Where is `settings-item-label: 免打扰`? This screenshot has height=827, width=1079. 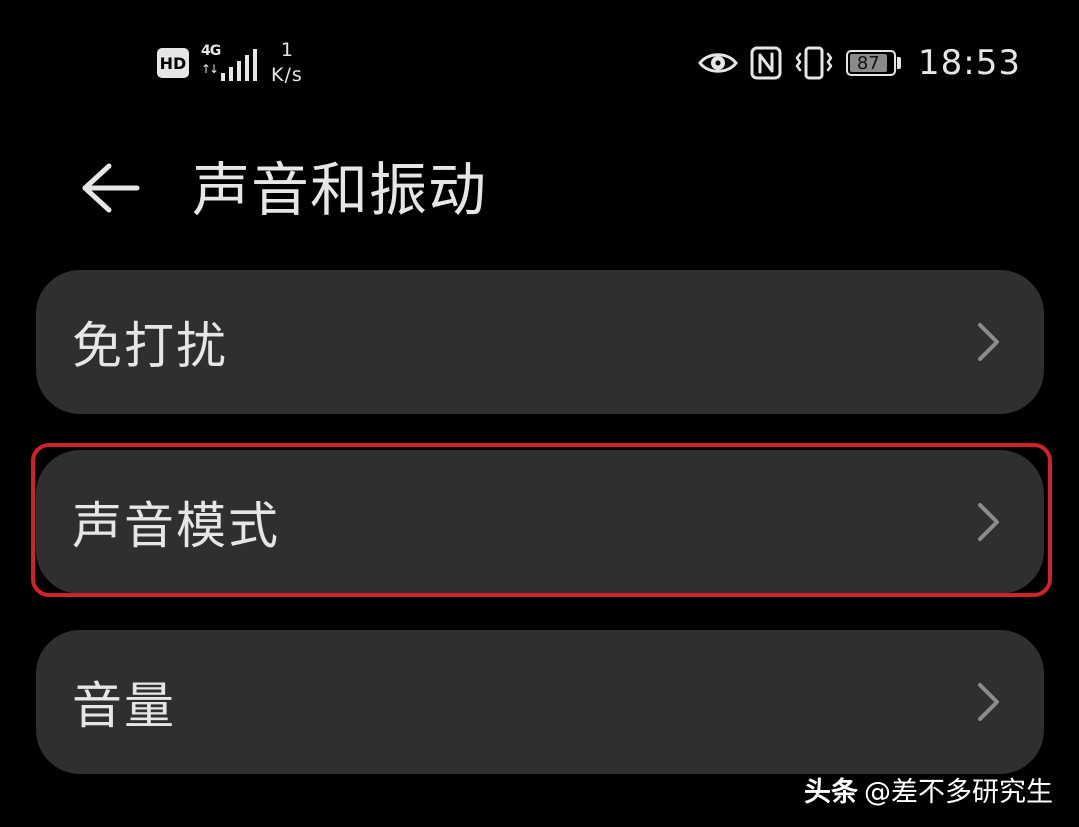
settings-item-label: 免打扰 is located at coordinates (150, 346).